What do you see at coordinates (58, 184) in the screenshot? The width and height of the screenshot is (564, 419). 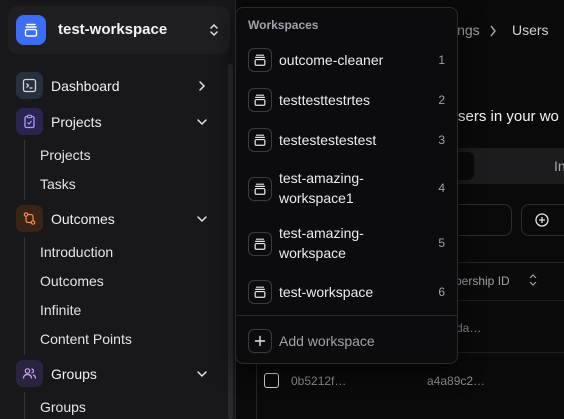 I see `sidebar-subitem-tasks: Tasks` at bounding box center [58, 184].